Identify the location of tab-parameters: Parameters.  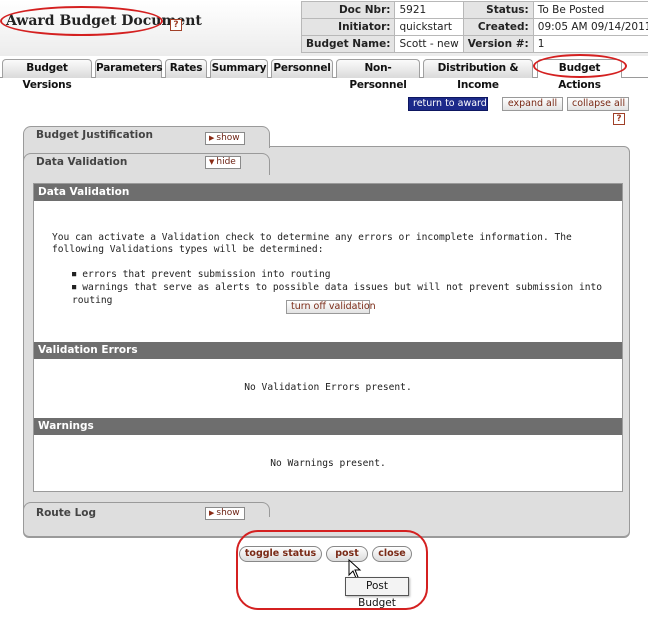
(129, 68).